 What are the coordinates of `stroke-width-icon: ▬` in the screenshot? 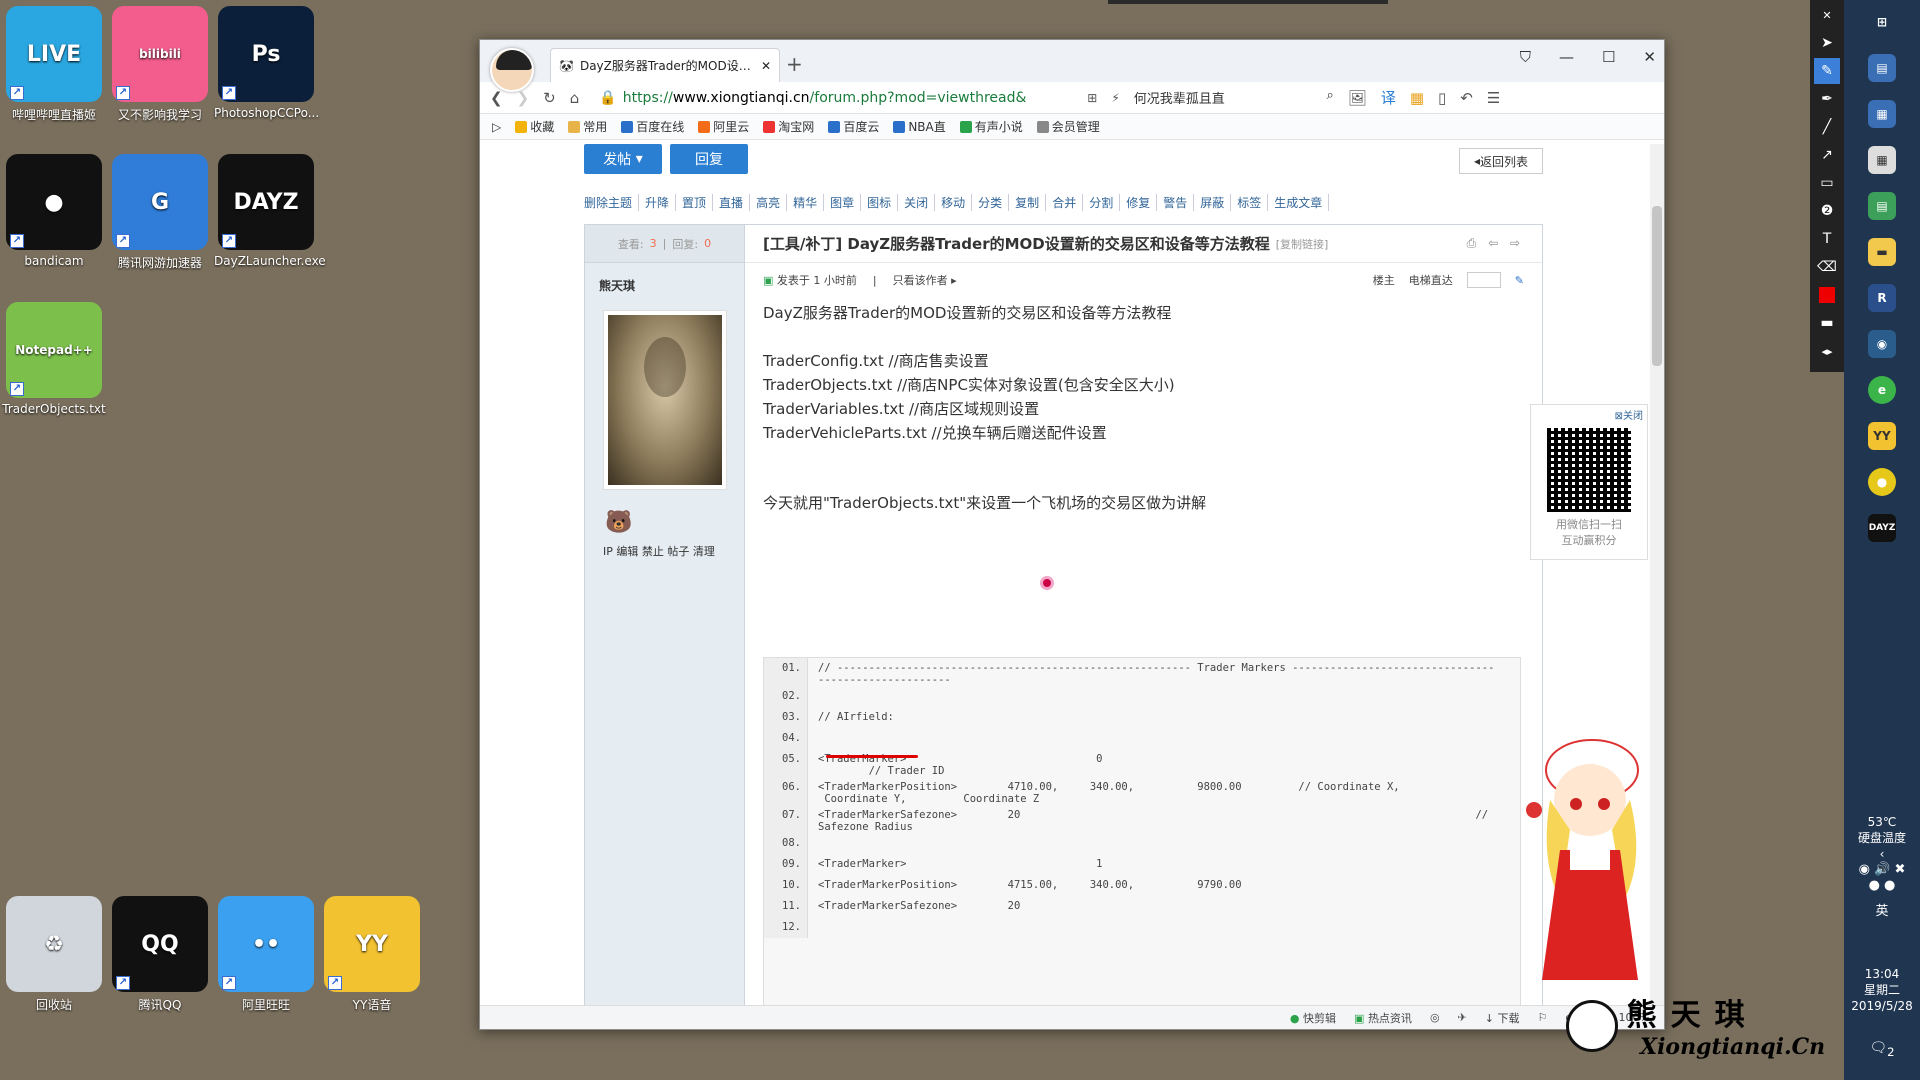 It's located at (1827, 323).